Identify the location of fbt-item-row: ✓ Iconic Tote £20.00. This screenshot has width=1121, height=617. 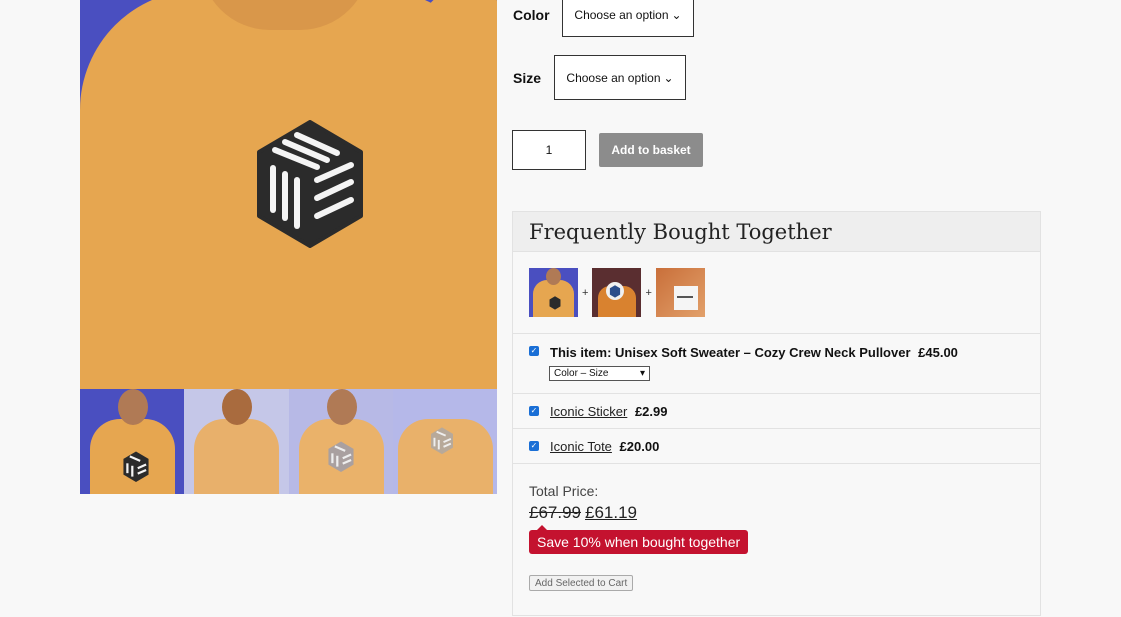
(776, 445).